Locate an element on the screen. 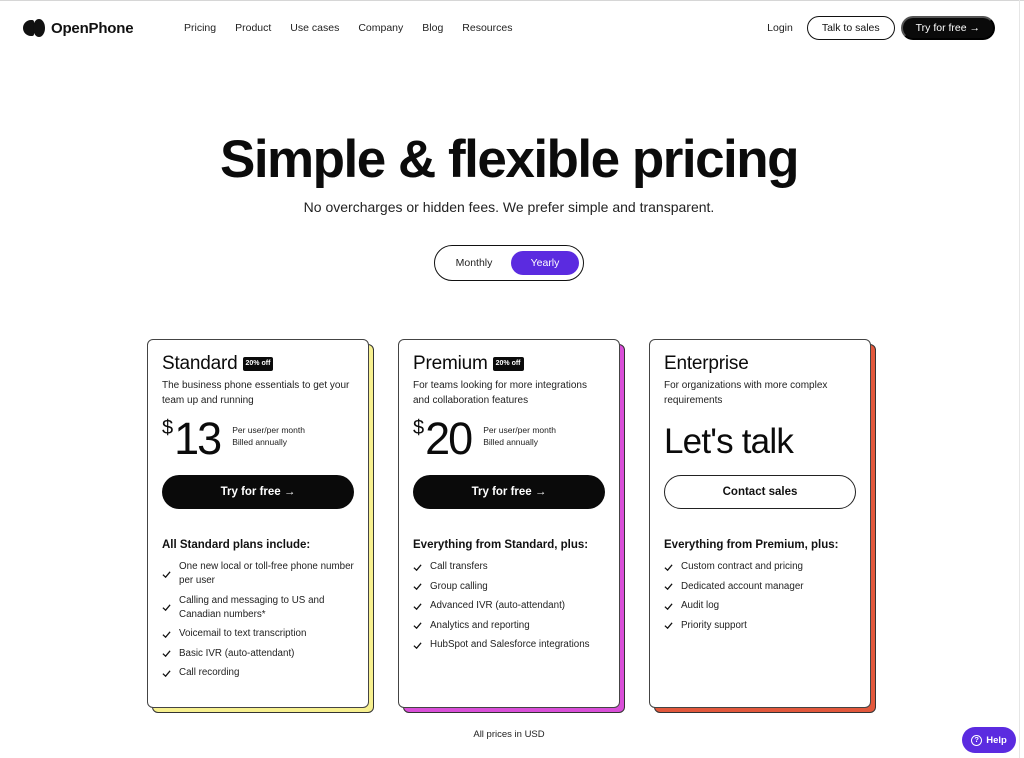 The image size is (1024, 758). feature-item: Voicemail to text transcription is located at coordinates (258, 634).